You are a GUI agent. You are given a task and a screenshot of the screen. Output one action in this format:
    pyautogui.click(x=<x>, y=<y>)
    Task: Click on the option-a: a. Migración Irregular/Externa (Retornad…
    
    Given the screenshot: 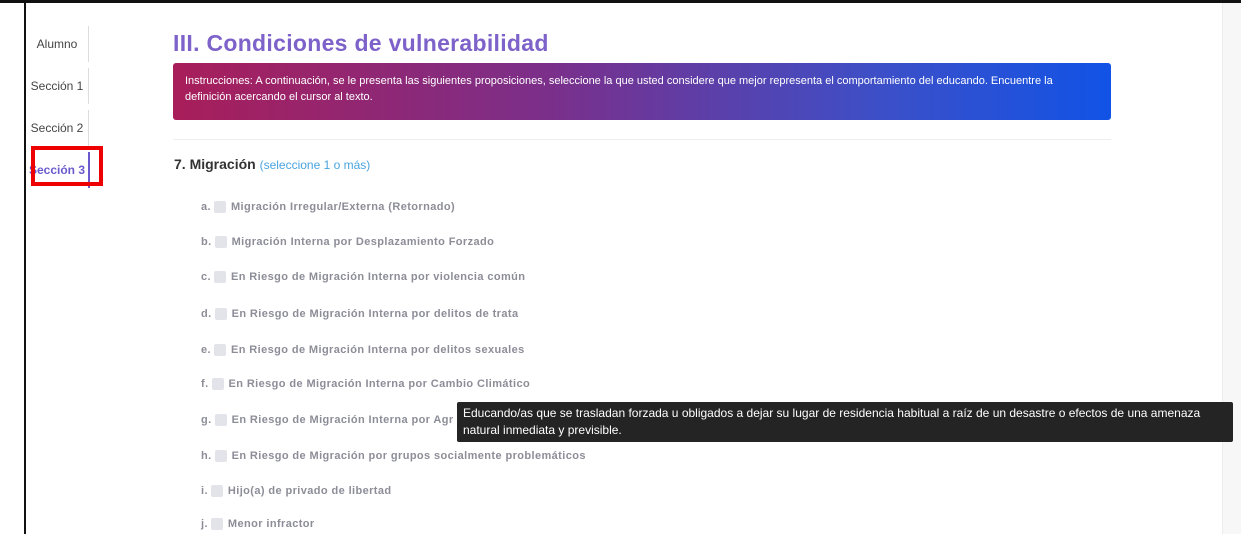 What is the action you would take?
    pyautogui.click(x=328, y=207)
    